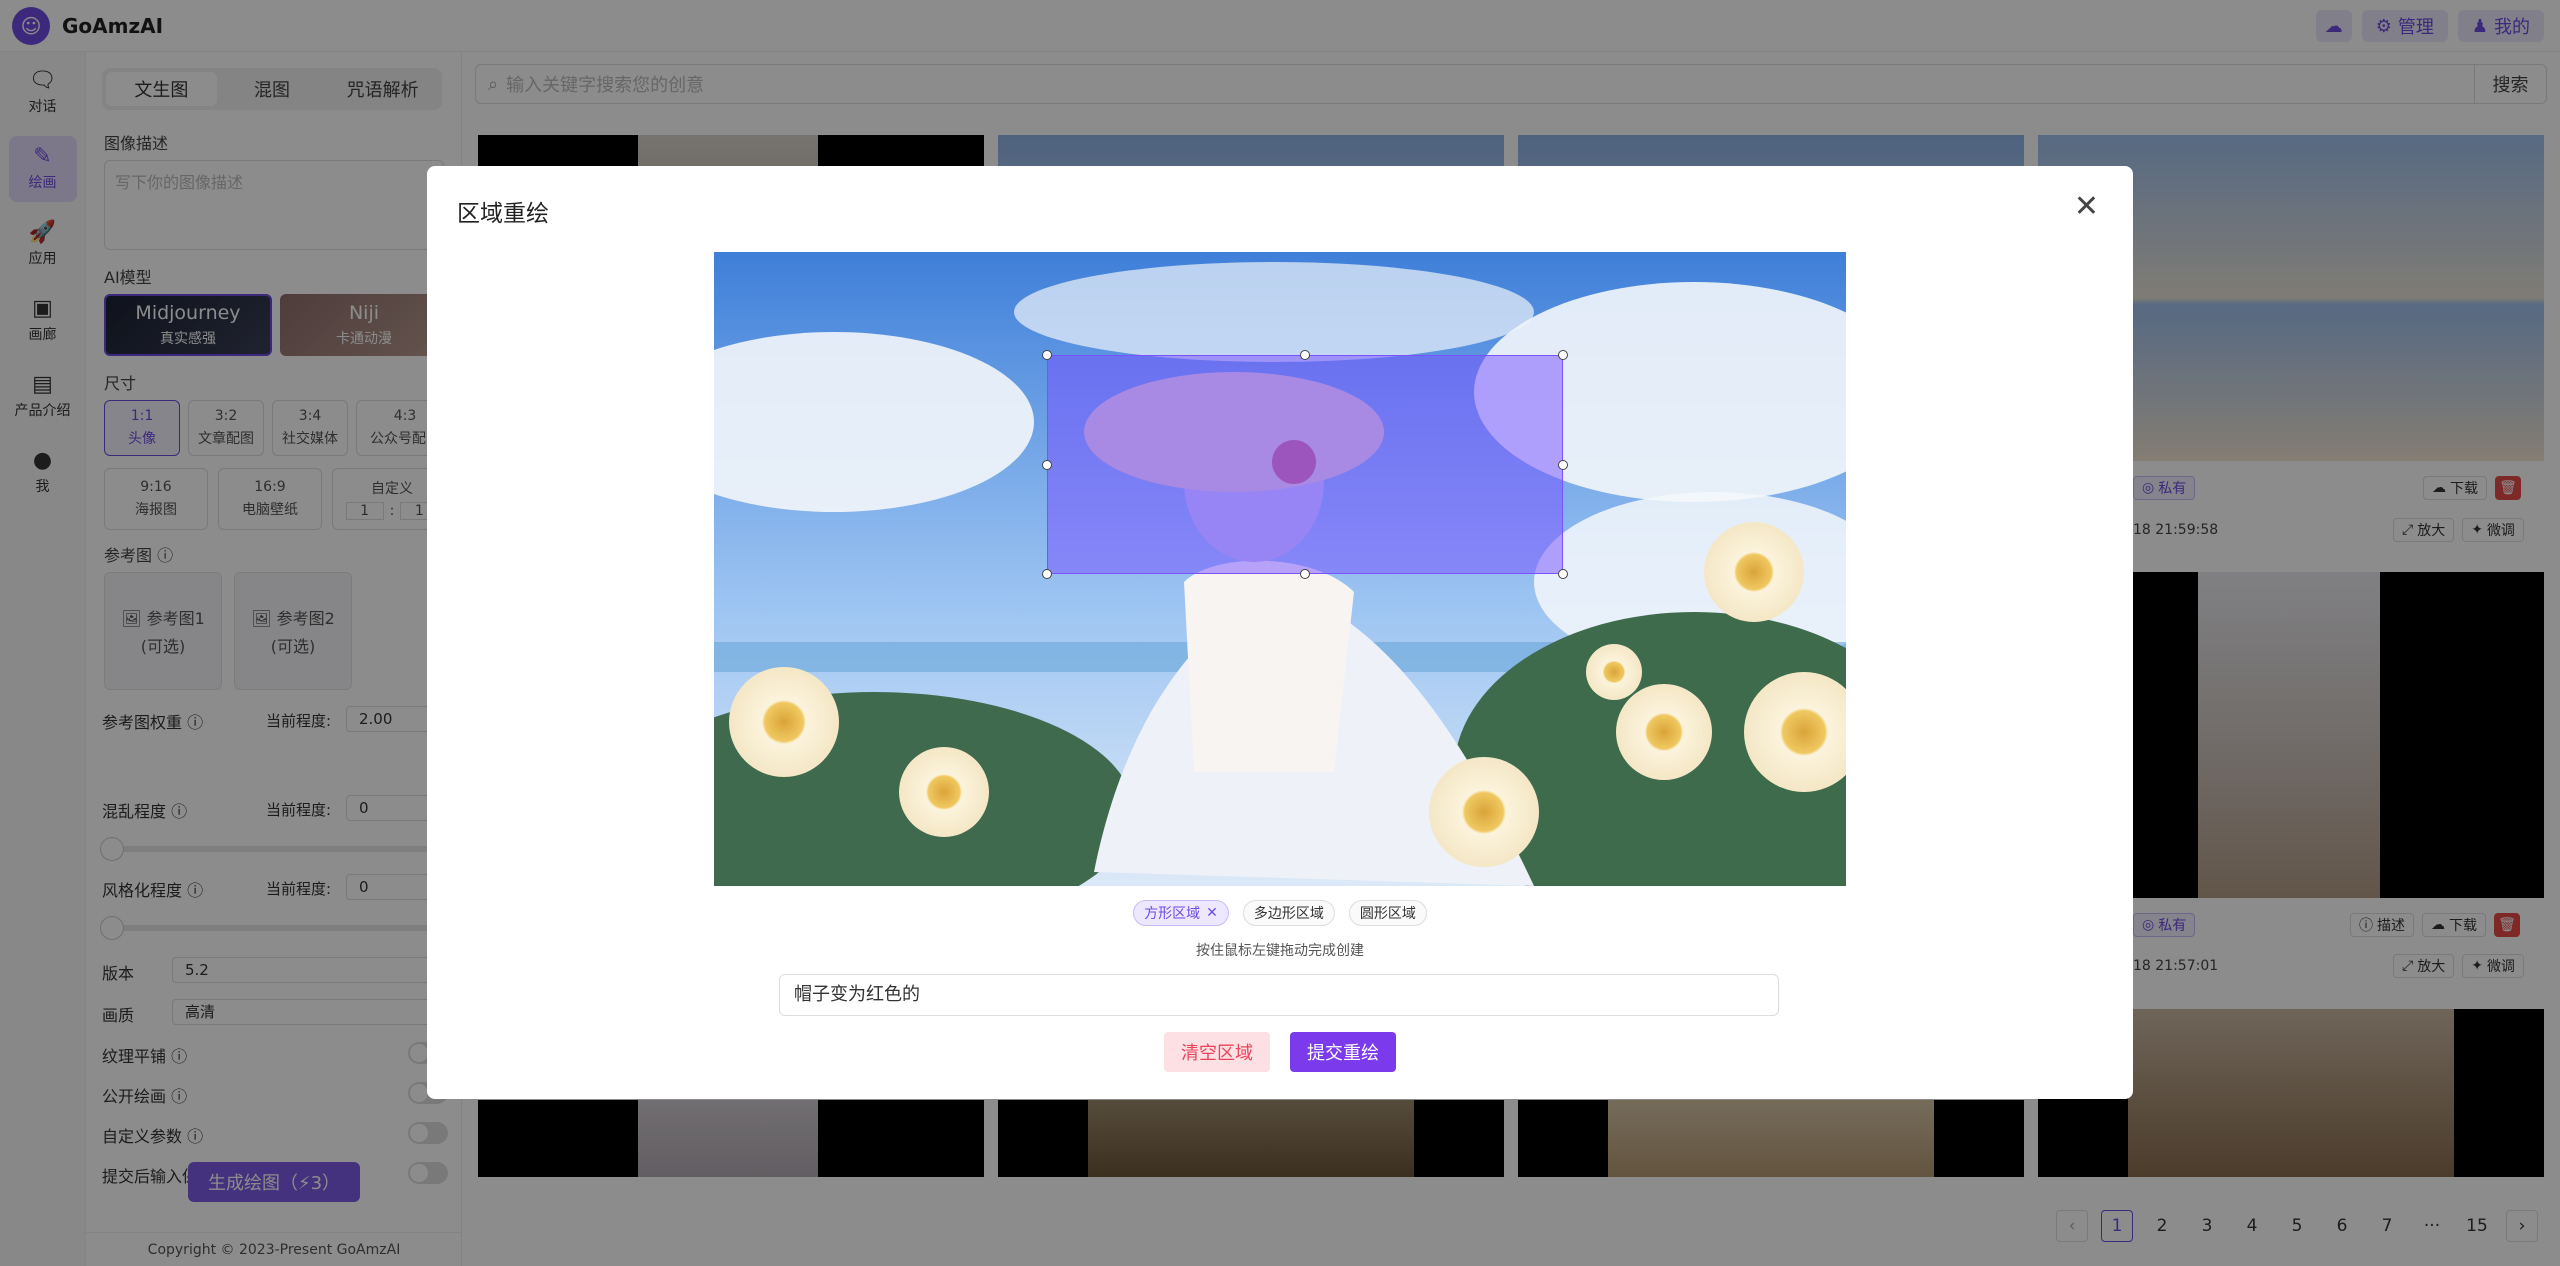  Describe the element at coordinates (503, 214) in the screenshot. I see `modal-title: 区域重绘` at that location.